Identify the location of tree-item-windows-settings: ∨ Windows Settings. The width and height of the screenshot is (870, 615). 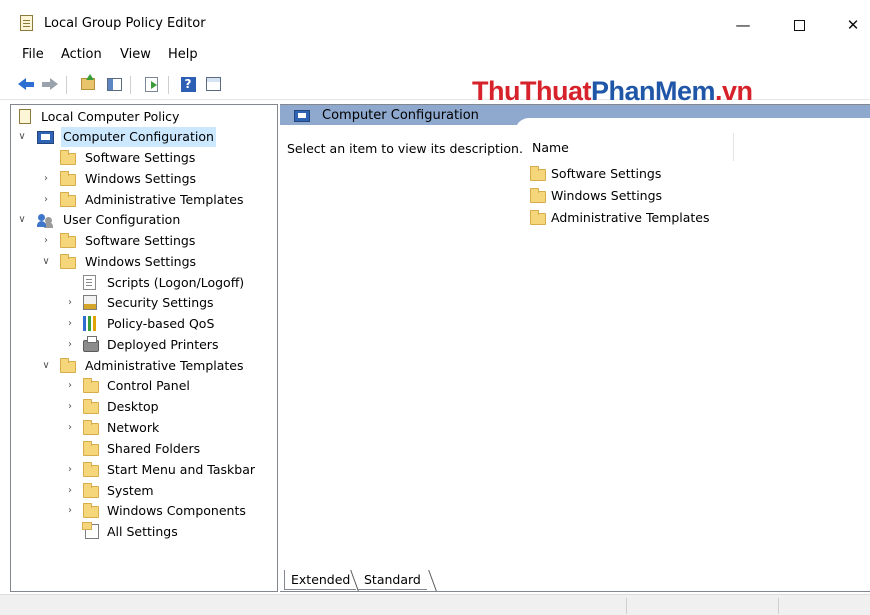
(107, 262).